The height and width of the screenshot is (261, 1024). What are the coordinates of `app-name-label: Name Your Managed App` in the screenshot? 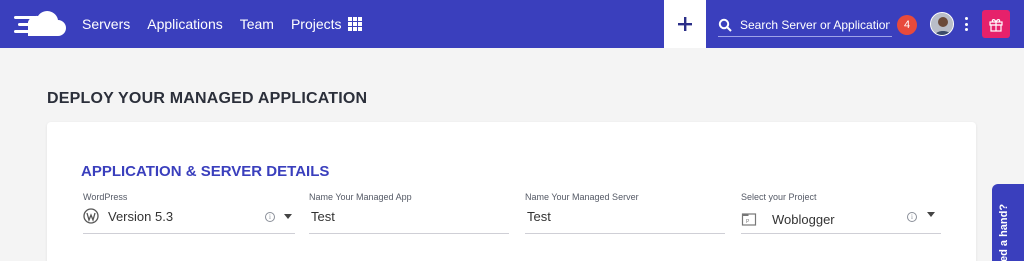 It's located at (360, 197).